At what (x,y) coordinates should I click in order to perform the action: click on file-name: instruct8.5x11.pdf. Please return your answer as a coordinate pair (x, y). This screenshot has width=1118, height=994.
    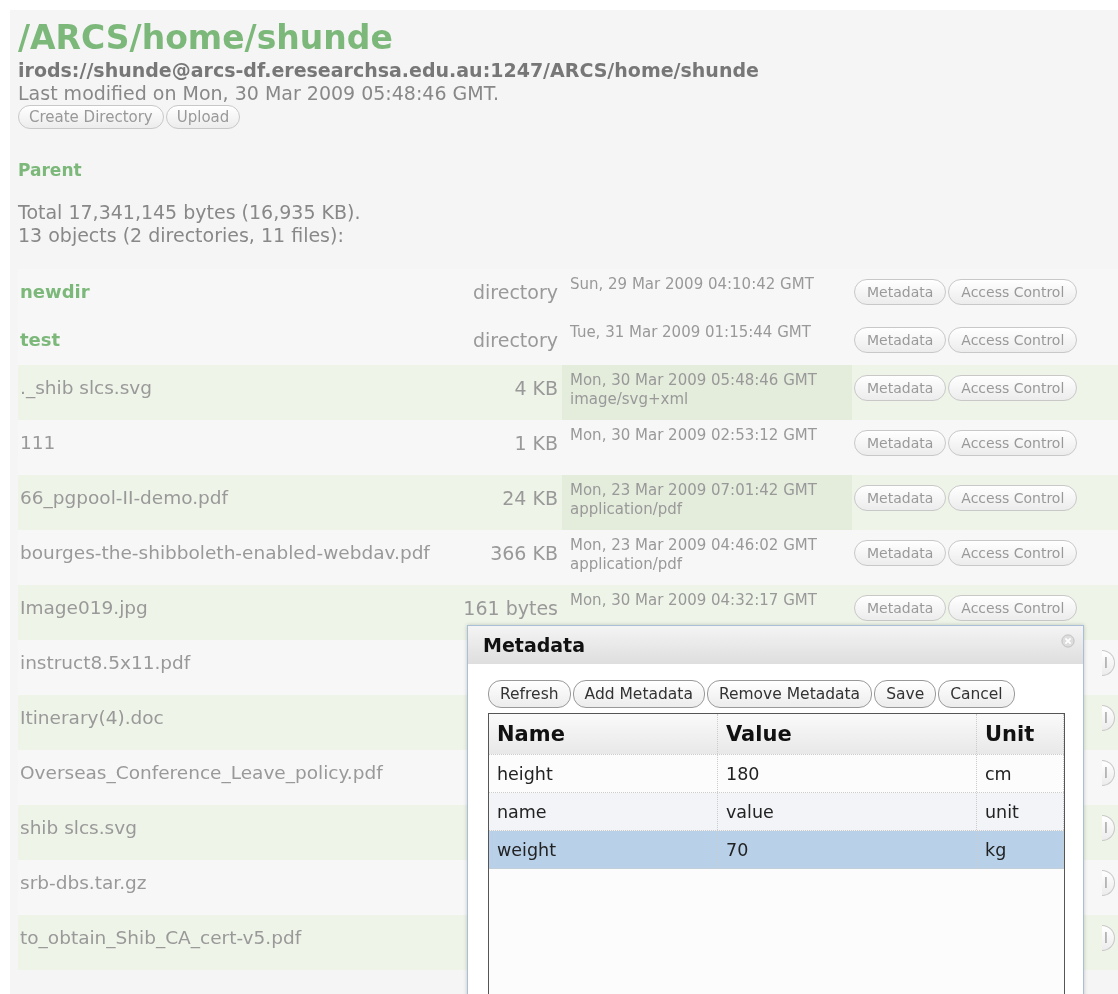
    Looking at the image, I should click on (105, 663).